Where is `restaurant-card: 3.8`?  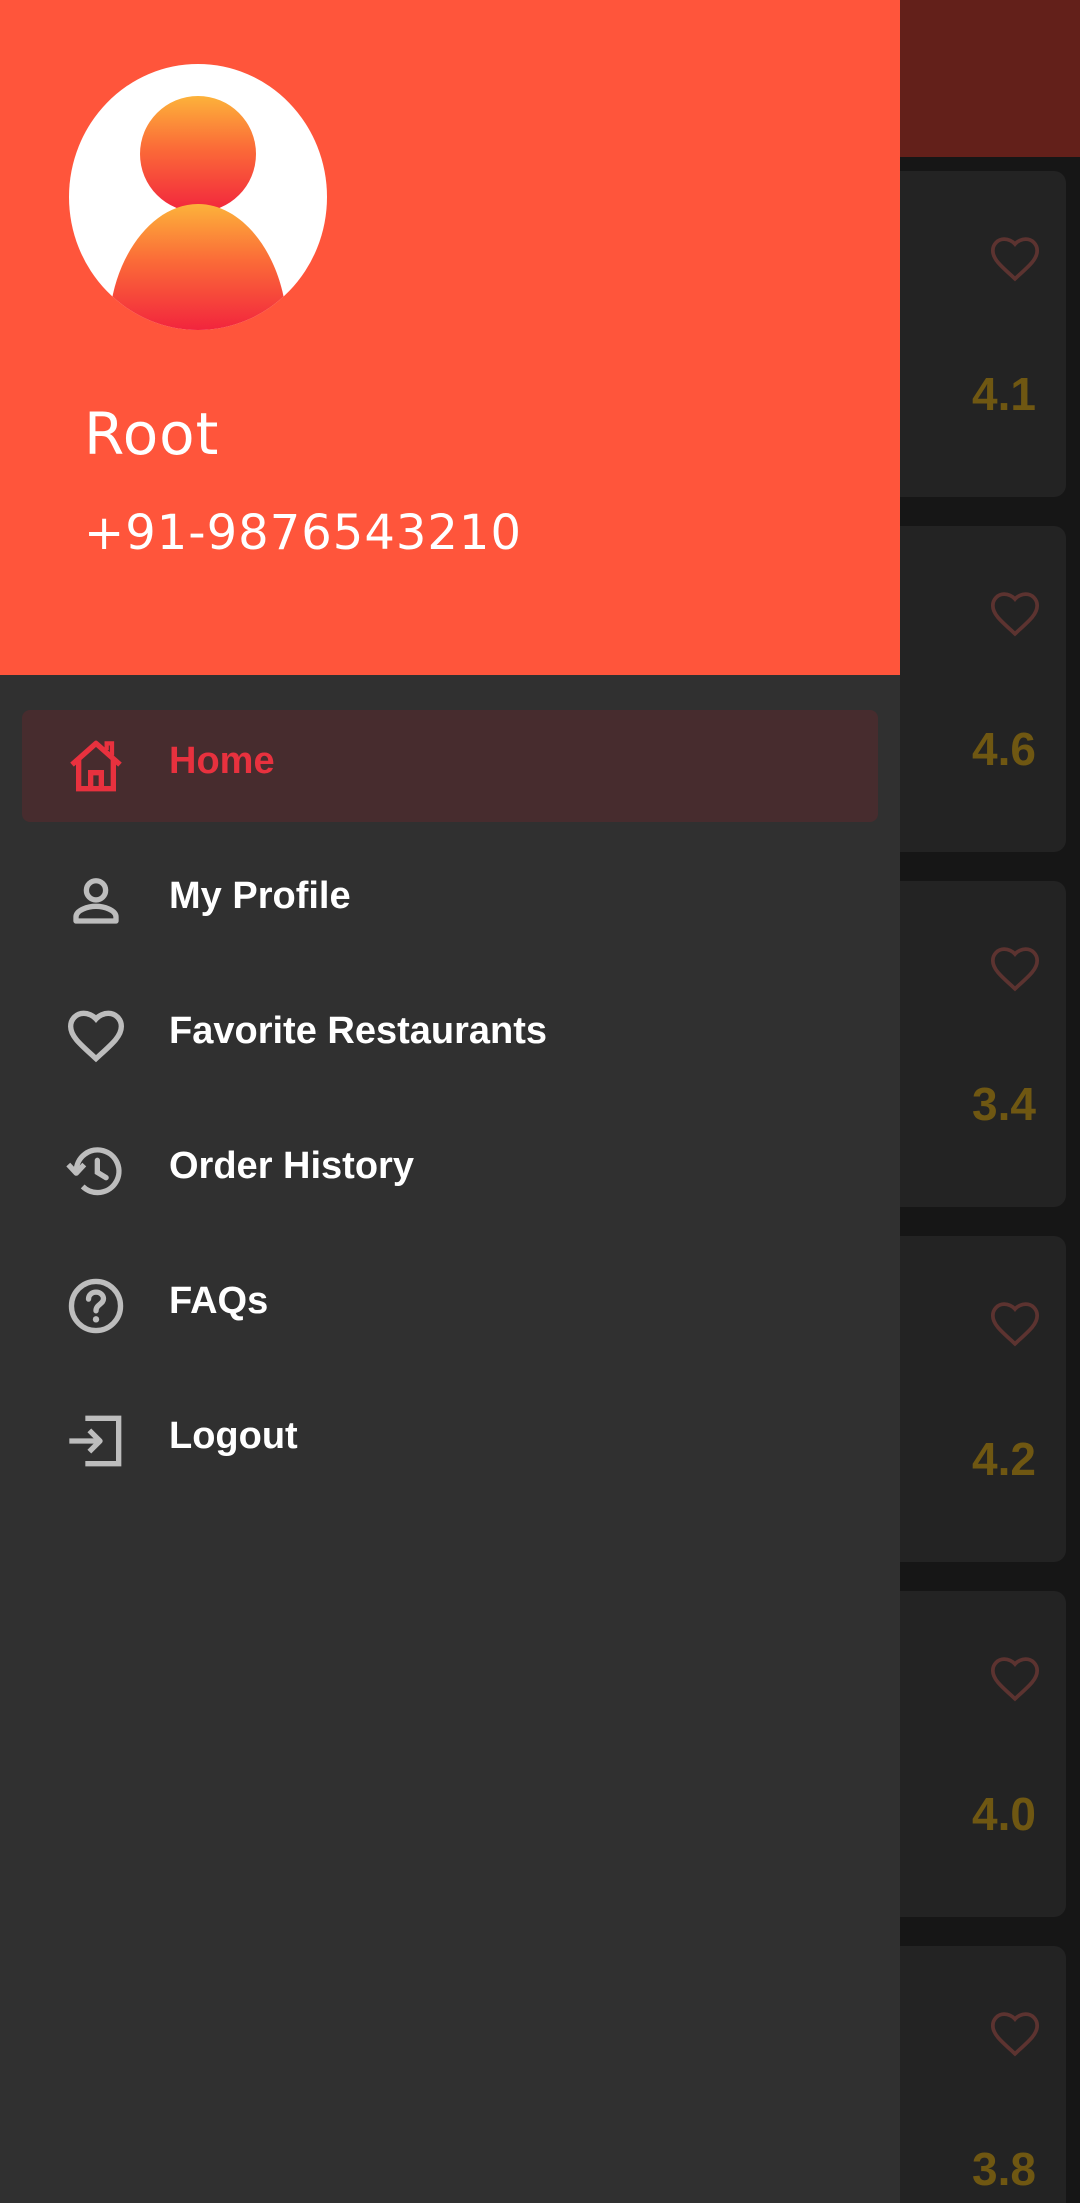 restaurant-card: 3.8 is located at coordinates (973, 2074).